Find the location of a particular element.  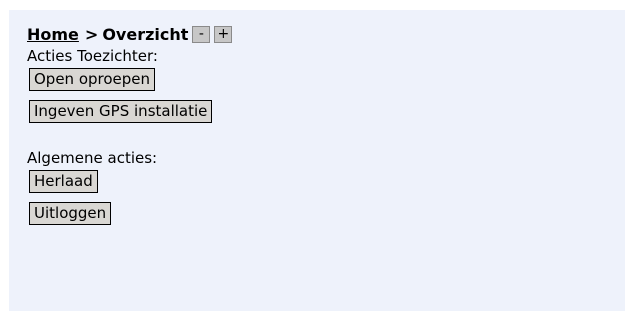

general-actions-label: Algemene acties: is located at coordinates (92, 158).